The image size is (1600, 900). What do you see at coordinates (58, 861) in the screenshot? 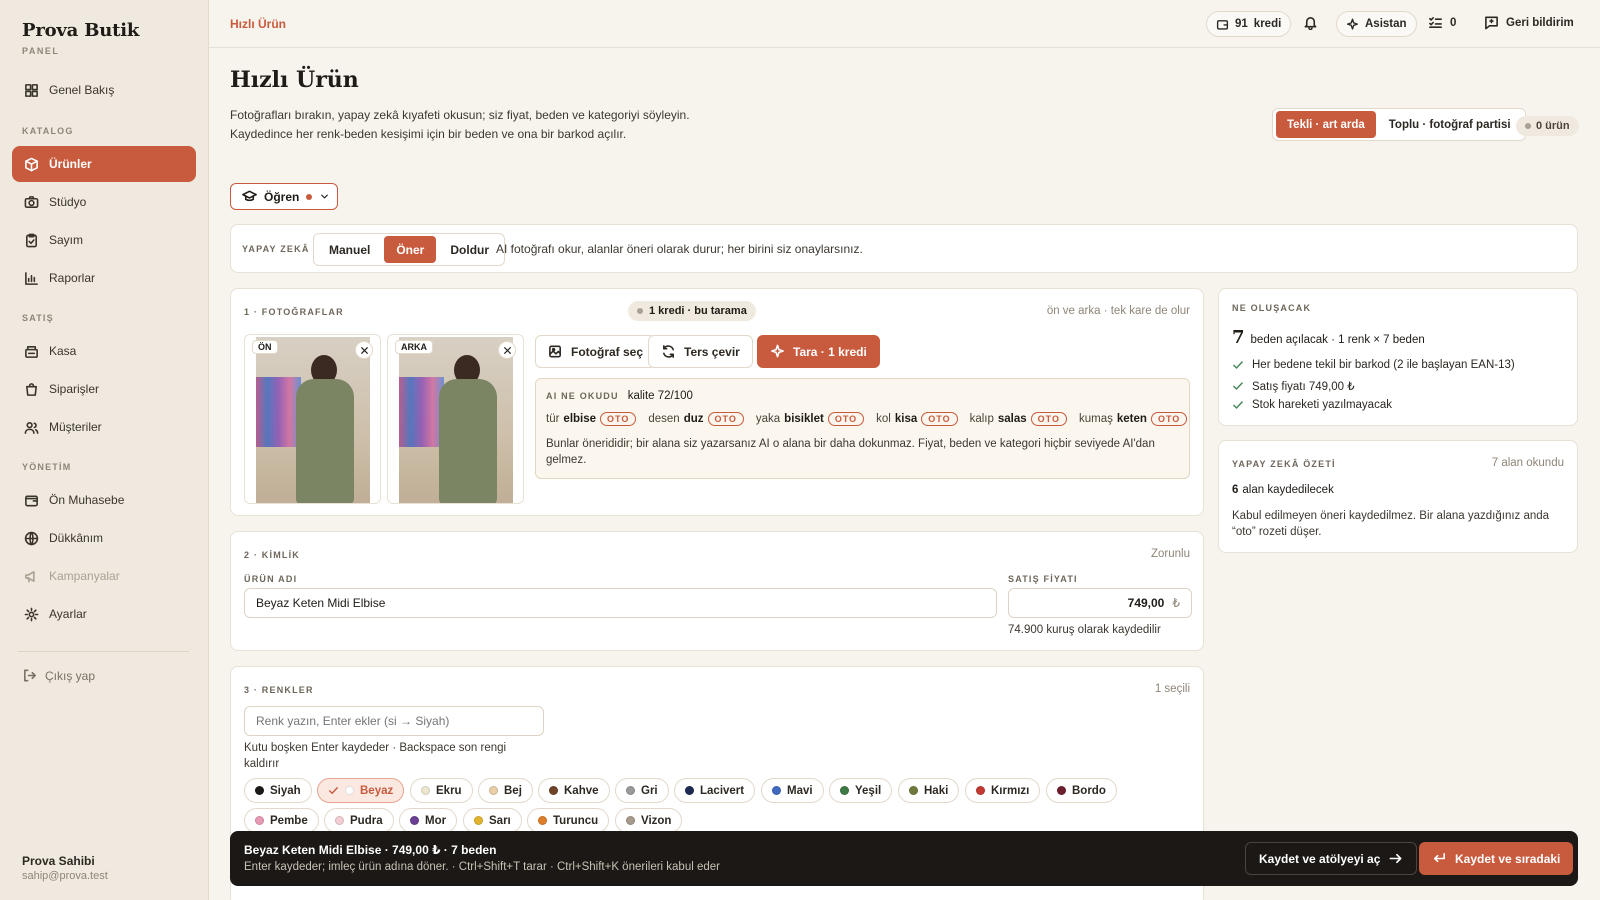
I see `user-name: Prova Sahibi` at bounding box center [58, 861].